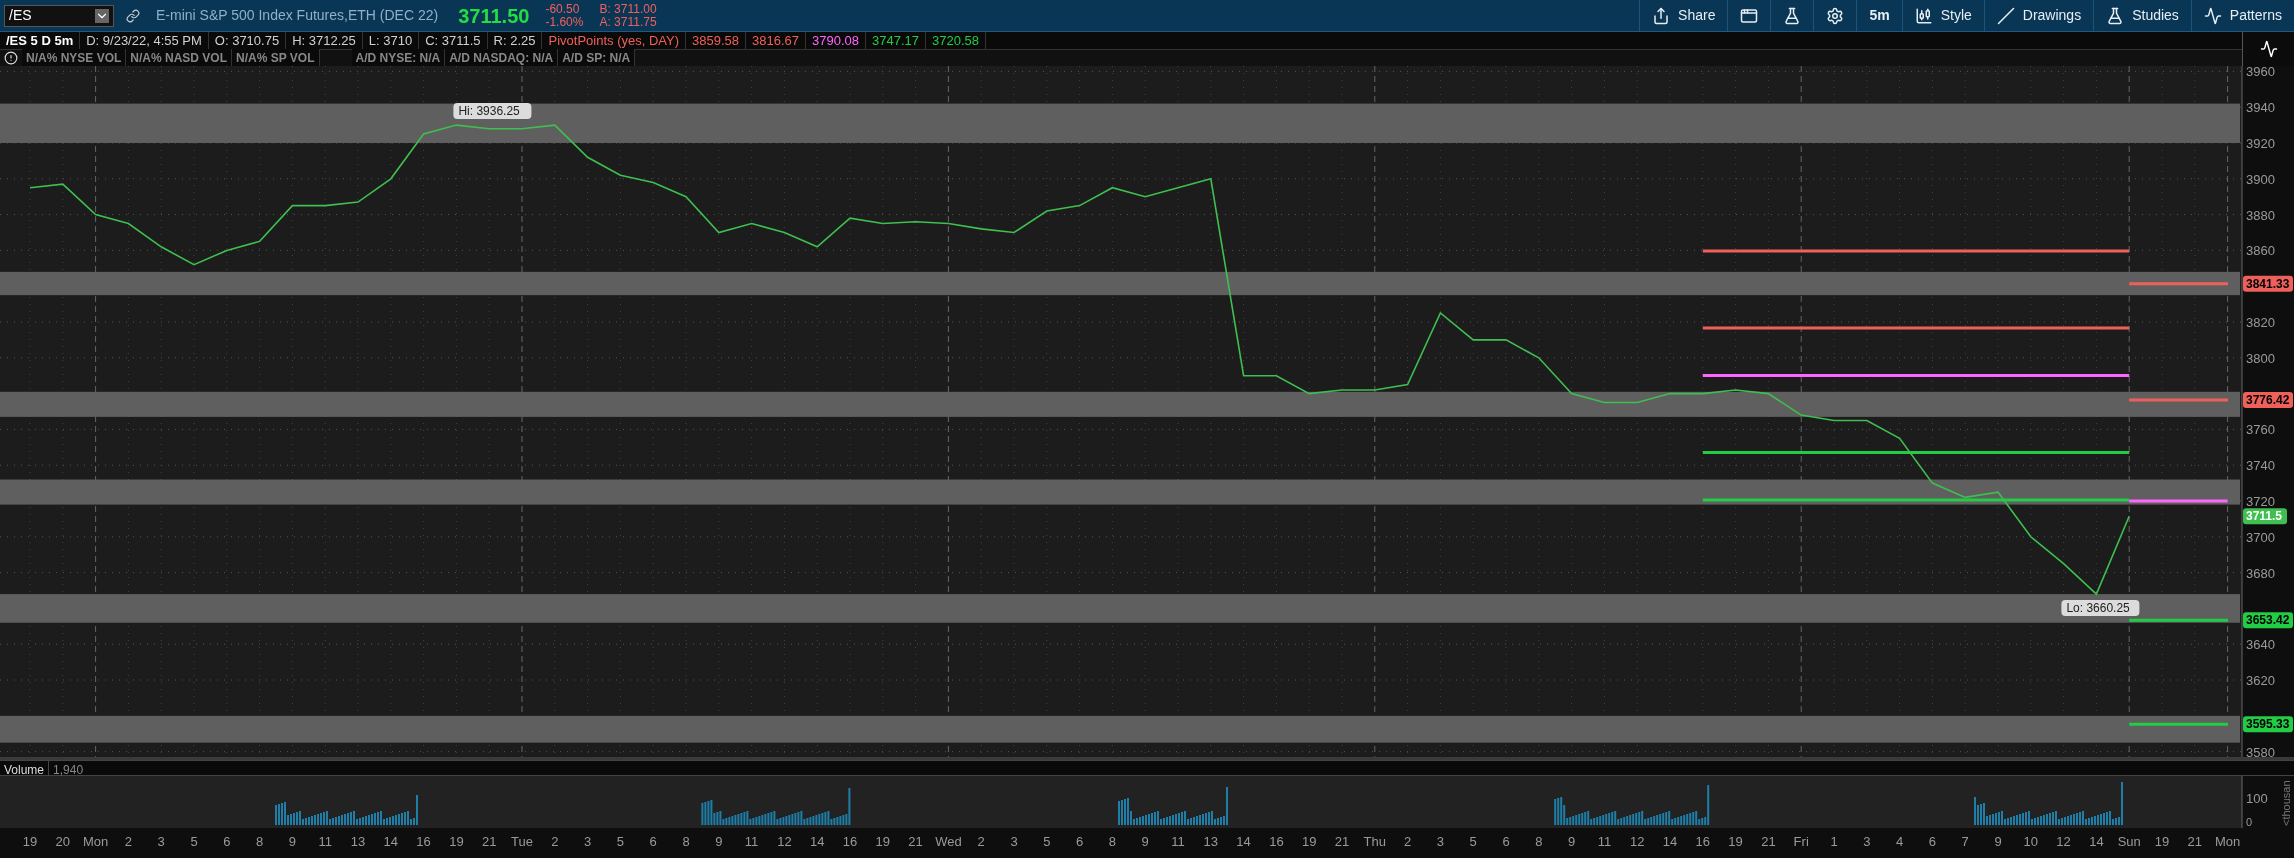 The height and width of the screenshot is (858, 2294). Describe the element at coordinates (68, 768) in the screenshot. I see `volume-value: 1,940` at that location.